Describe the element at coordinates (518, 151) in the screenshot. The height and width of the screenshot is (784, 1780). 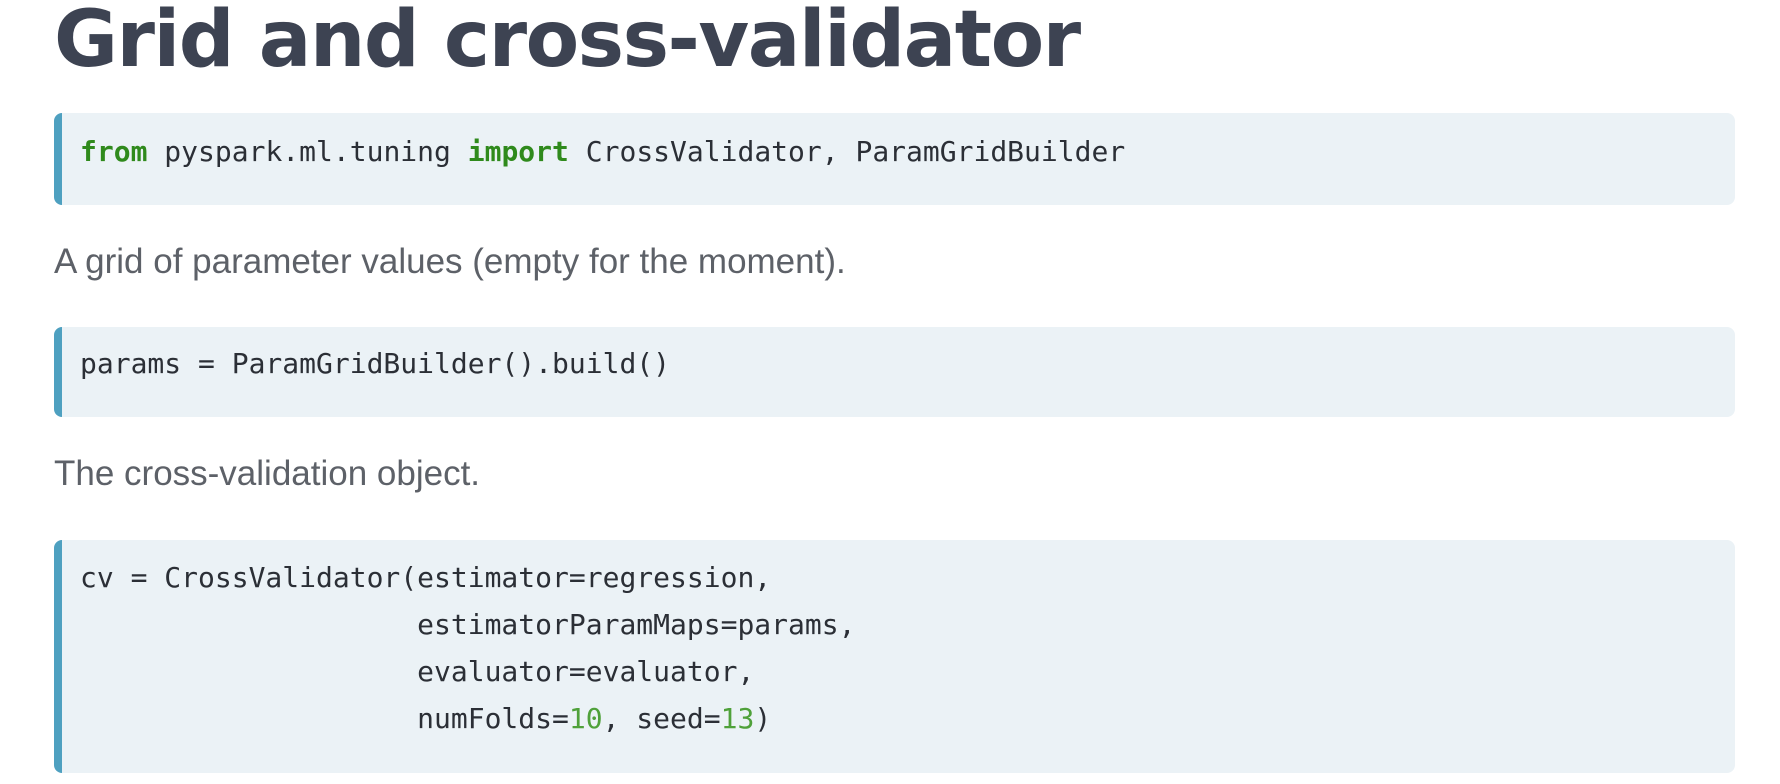
I see `keyword-import: import` at that location.